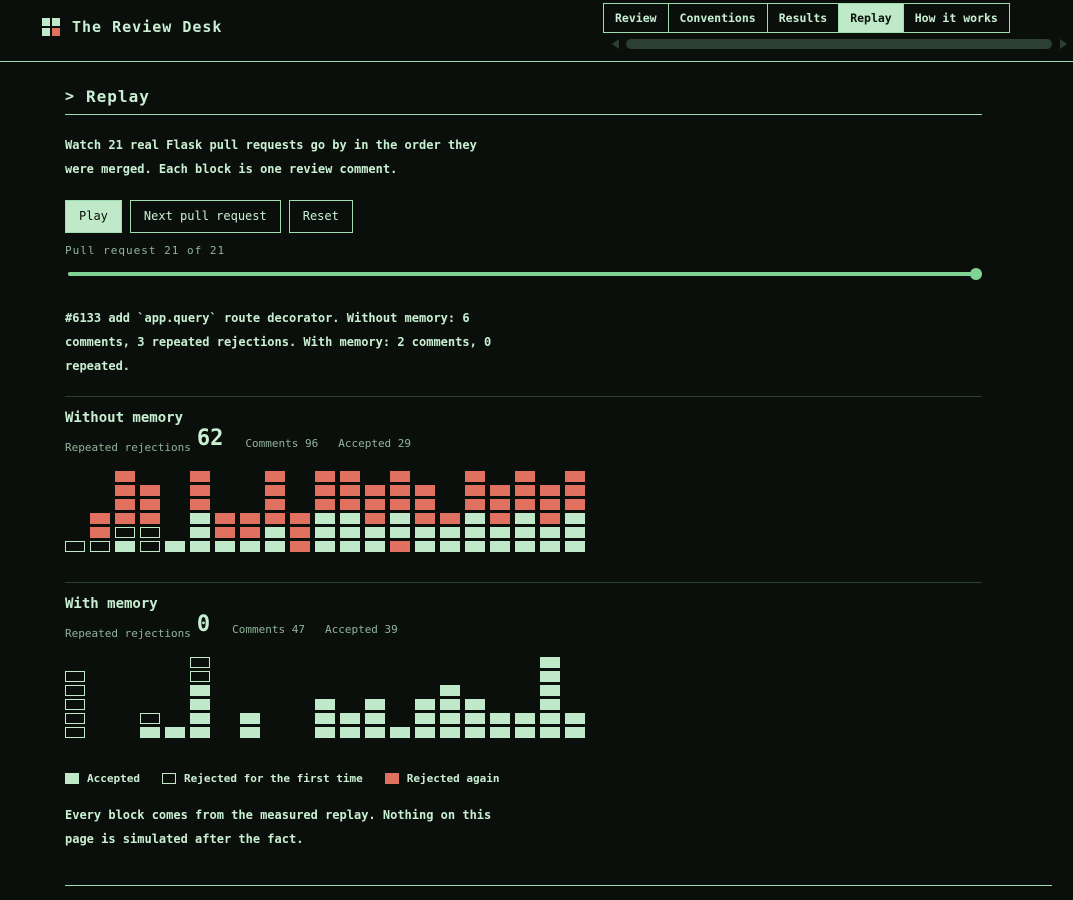  Describe the element at coordinates (453, 778) in the screenshot. I see `legend-rejected-again: Rejected again` at that location.